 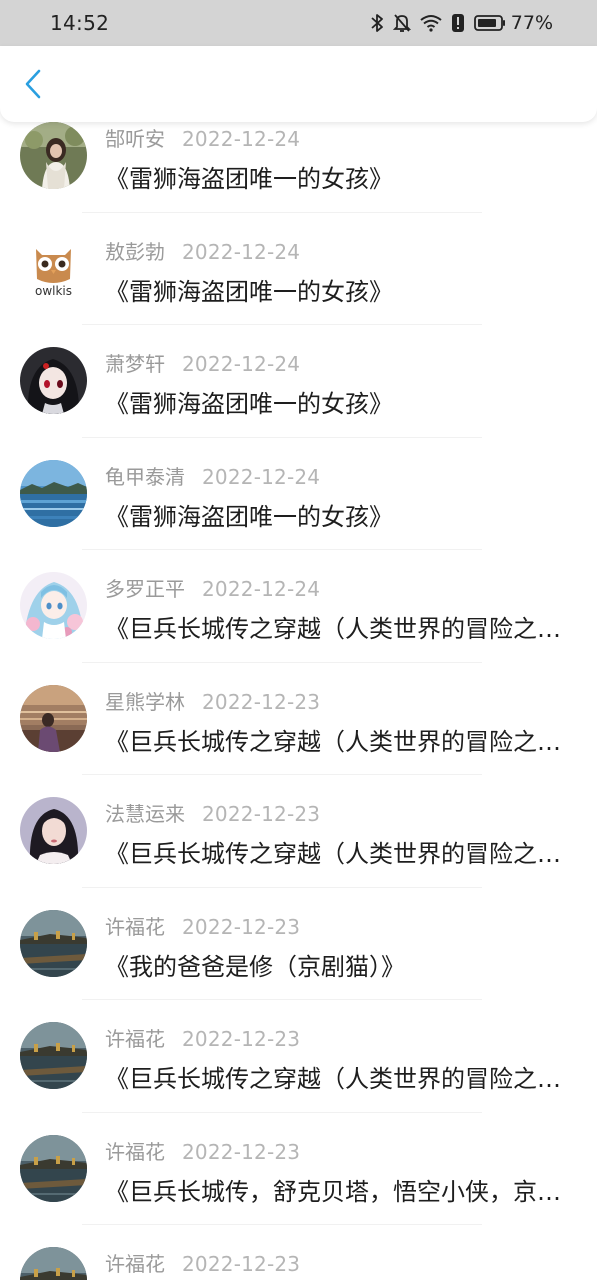 I want to click on chevron-left-icon, so click(x=33, y=86).